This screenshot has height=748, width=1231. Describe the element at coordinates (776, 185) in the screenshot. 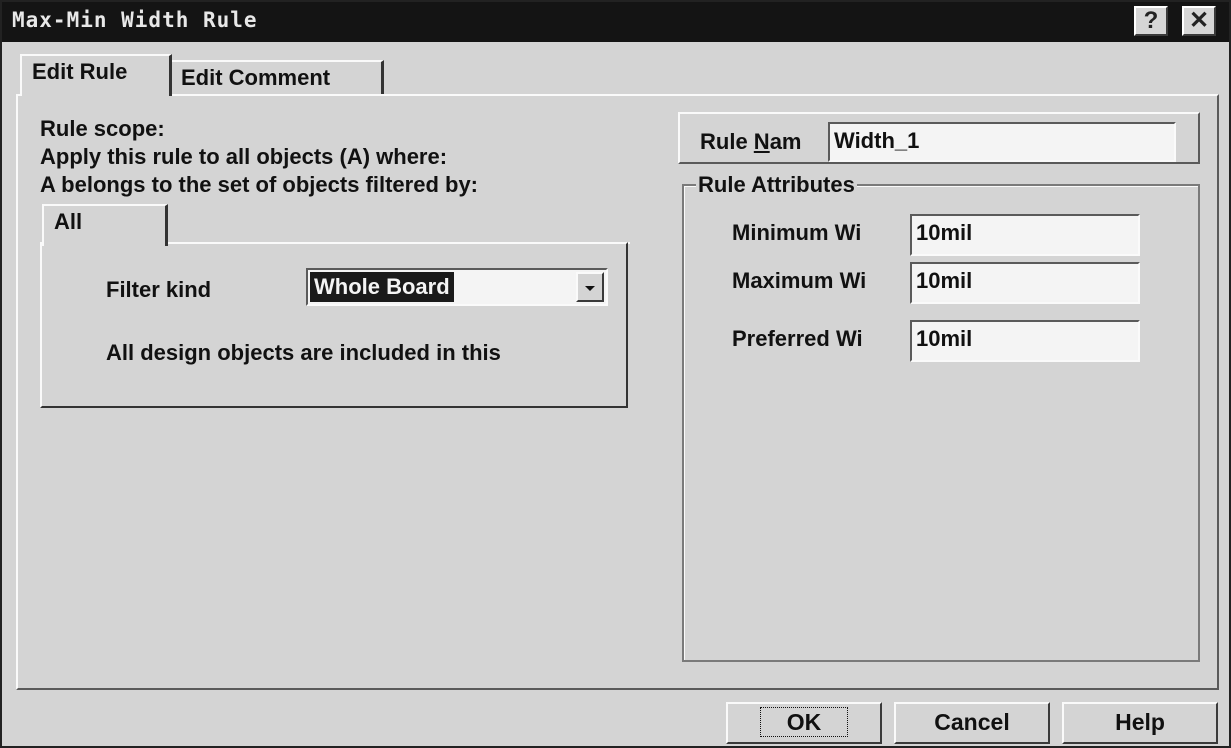

I see `rule-attributes-label: Rule Attributes` at that location.